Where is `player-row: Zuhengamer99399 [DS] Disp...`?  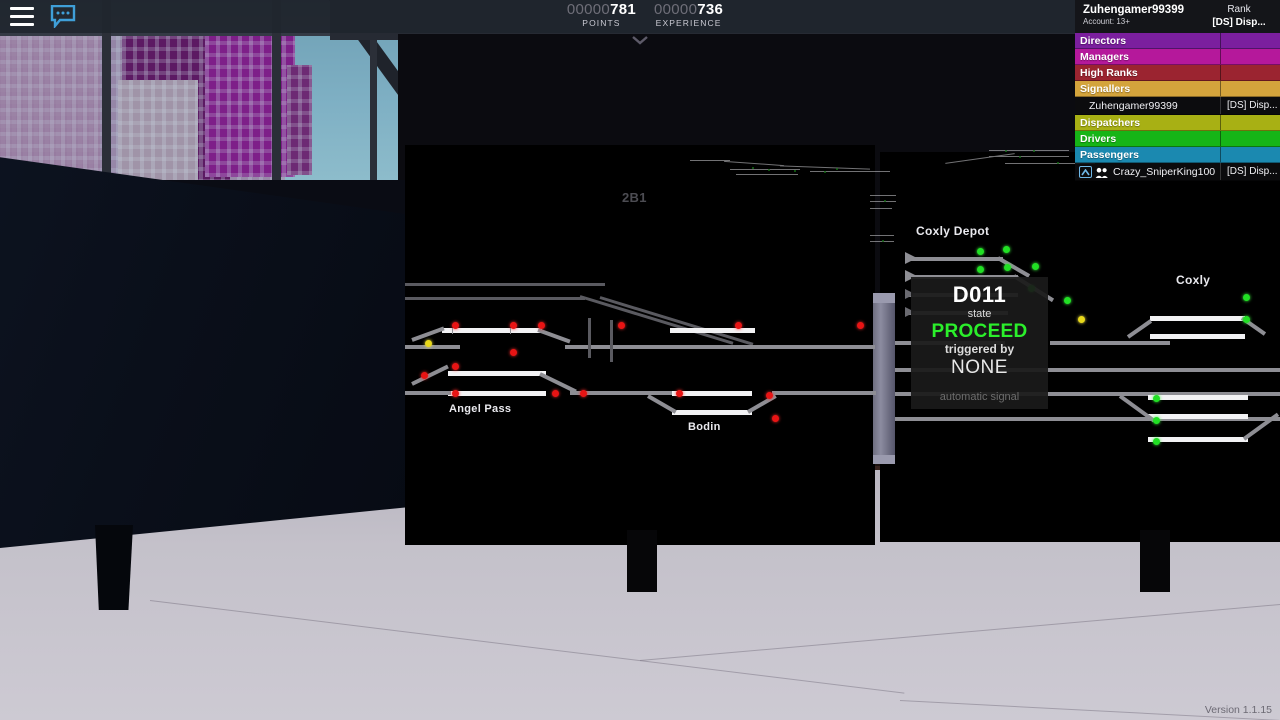
player-row: Zuhengamer99399 [DS] Disp... is located at coordinates (1177, 106).